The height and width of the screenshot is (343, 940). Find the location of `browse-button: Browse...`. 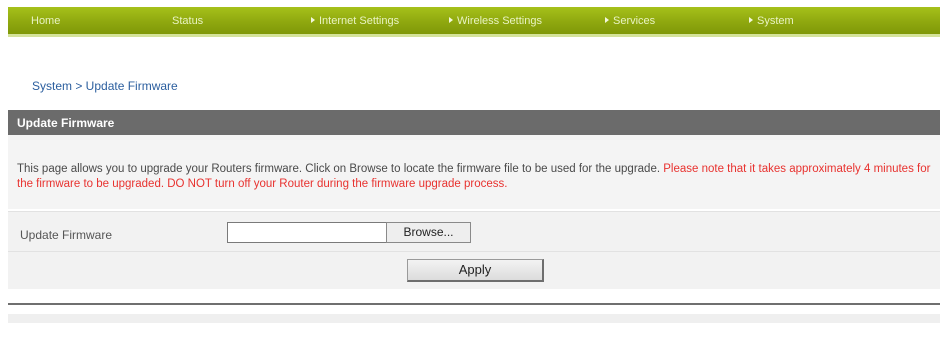

browse-button: Browse... is located at coordinates (428, 232).